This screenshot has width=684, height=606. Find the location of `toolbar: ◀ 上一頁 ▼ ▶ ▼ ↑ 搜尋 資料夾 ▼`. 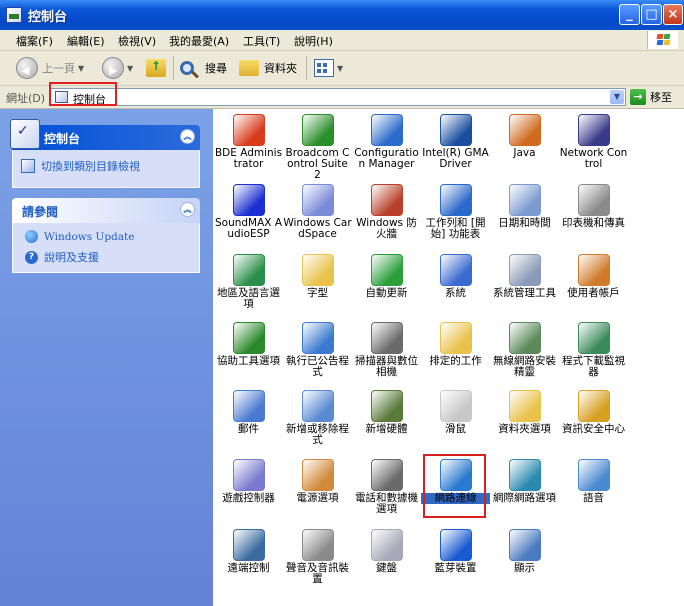

toolbar: ◀ 上一頁 ▼ ▶ ▼ ↑ 搜尋 資料夾 ▼ is located at coordinates (342, 68).